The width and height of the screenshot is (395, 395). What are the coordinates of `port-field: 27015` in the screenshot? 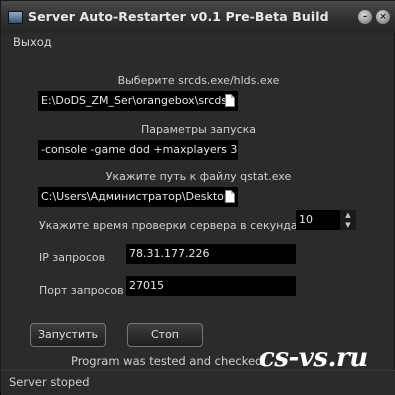 It's located at (211, 286).